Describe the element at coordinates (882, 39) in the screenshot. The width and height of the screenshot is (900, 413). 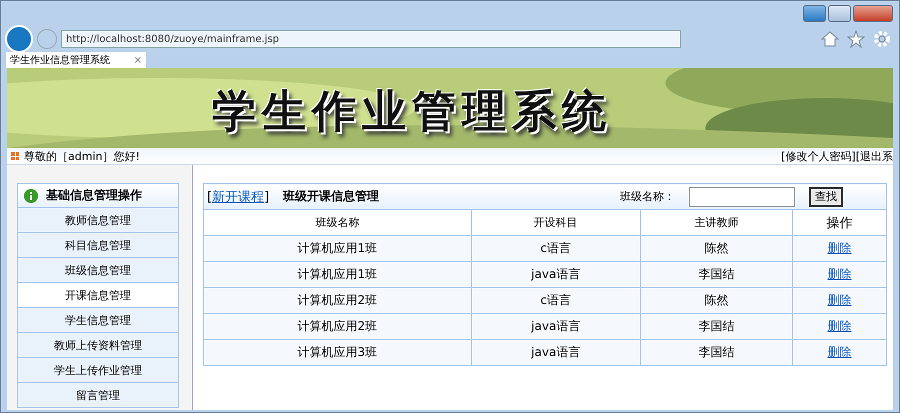
I see `settings-icon` at that location.